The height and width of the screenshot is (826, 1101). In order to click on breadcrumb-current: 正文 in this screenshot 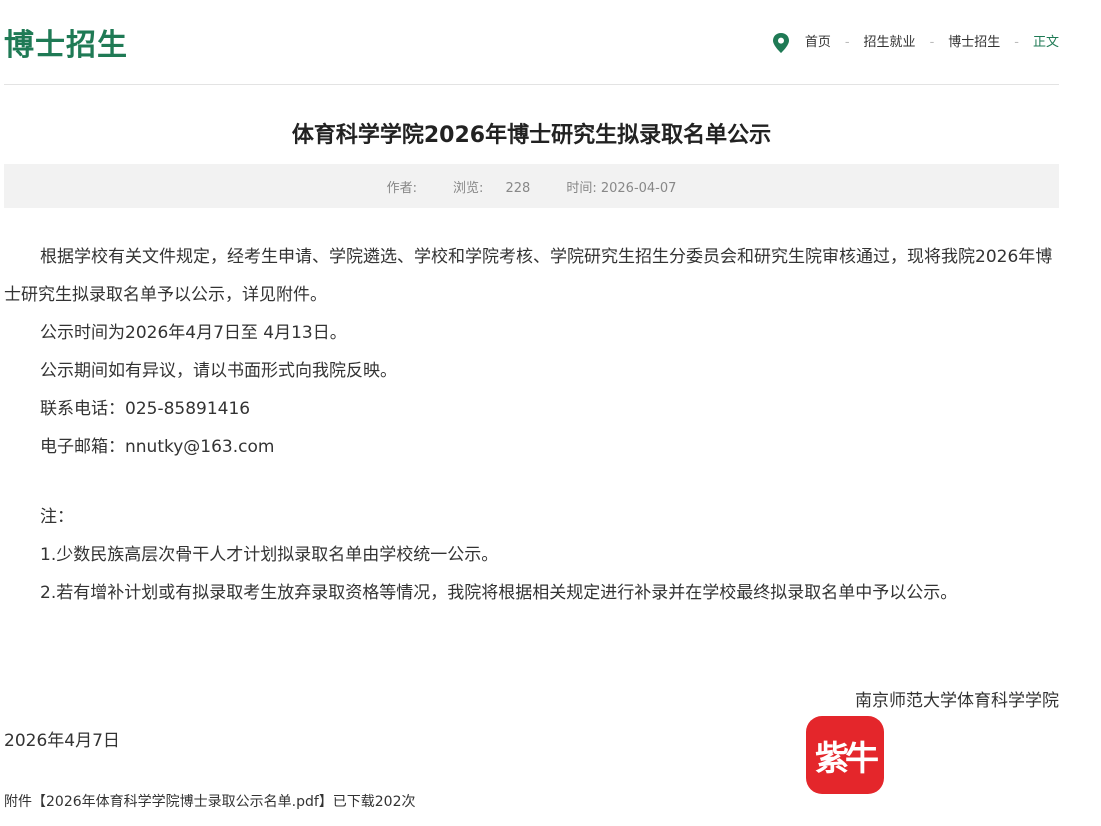, I will do `click(1045, 42)`.